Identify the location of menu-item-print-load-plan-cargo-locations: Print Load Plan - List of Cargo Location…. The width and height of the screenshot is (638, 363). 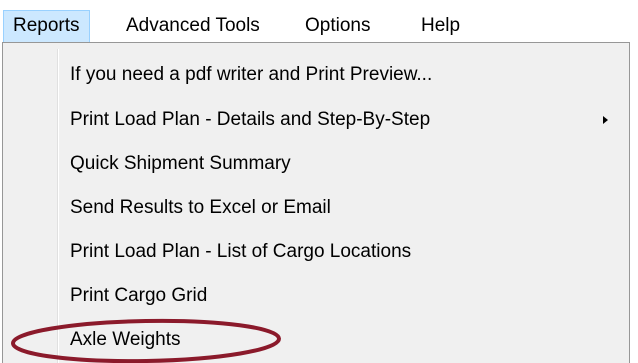
(240, 252).